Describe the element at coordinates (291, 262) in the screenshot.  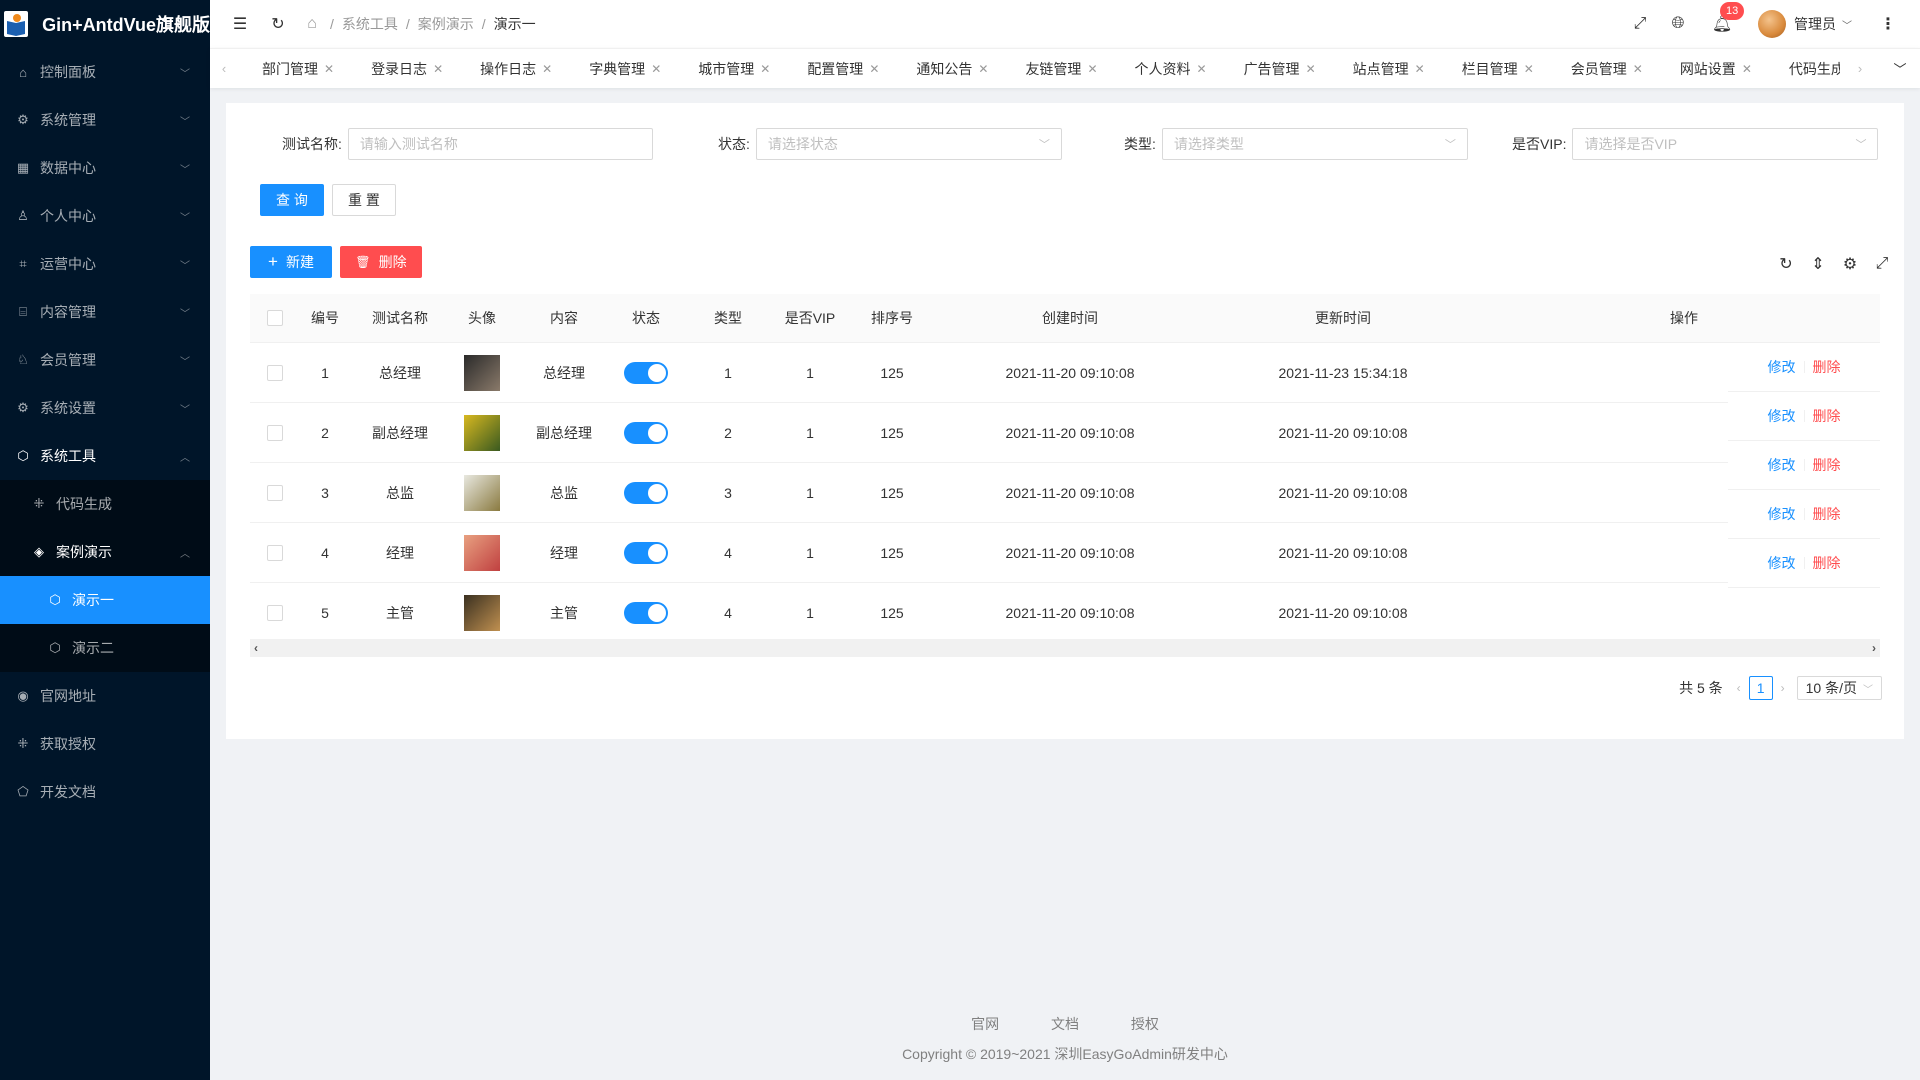
I see `add-button: + 新建` at that location.